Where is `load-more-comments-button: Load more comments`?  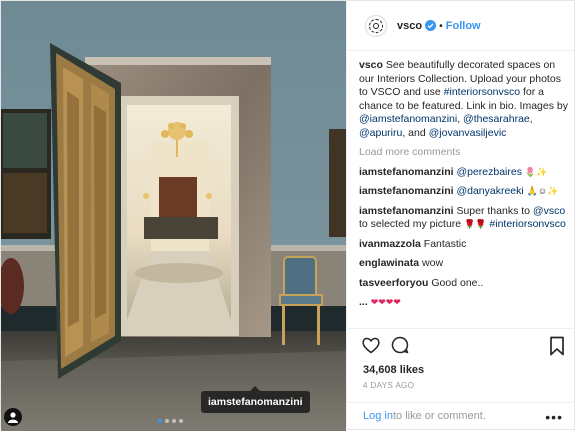
load-more-comments-button: Load more comments is located at coordinates (465, 153).